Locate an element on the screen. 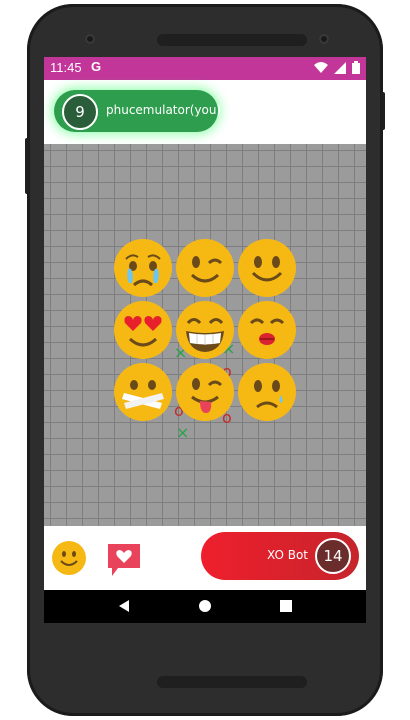 This screenshot has height=720, width=410. grinning-face-emoji is located at coordinates (205, 330).